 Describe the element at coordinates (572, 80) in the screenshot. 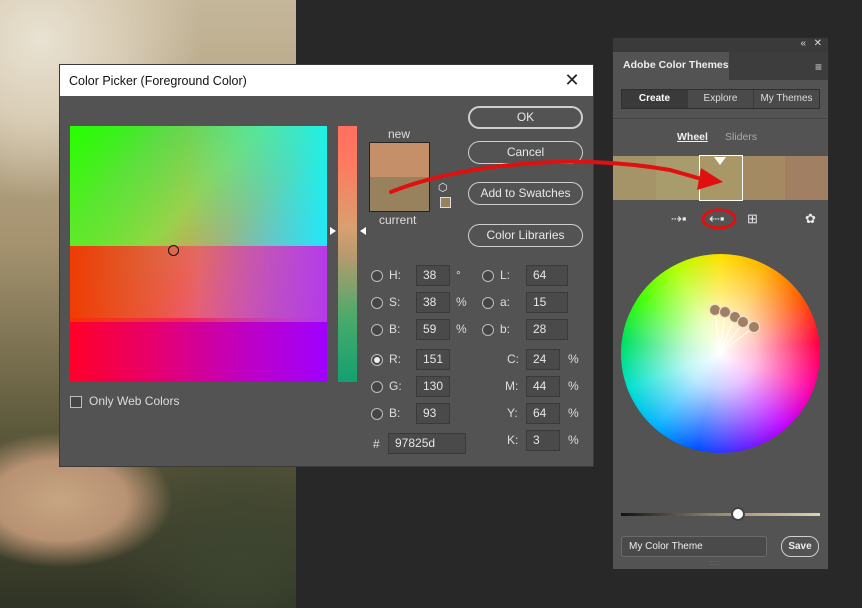

I see `close-icon: ✕` at that location.